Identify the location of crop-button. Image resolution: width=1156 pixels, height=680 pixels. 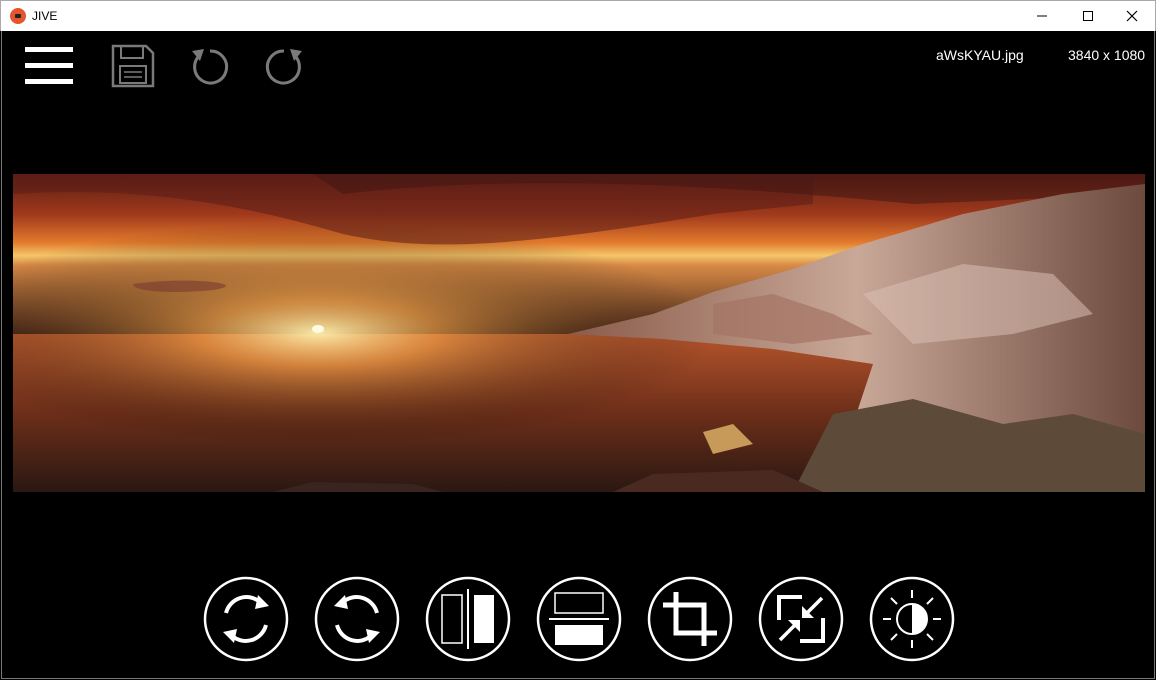
(690, 619).